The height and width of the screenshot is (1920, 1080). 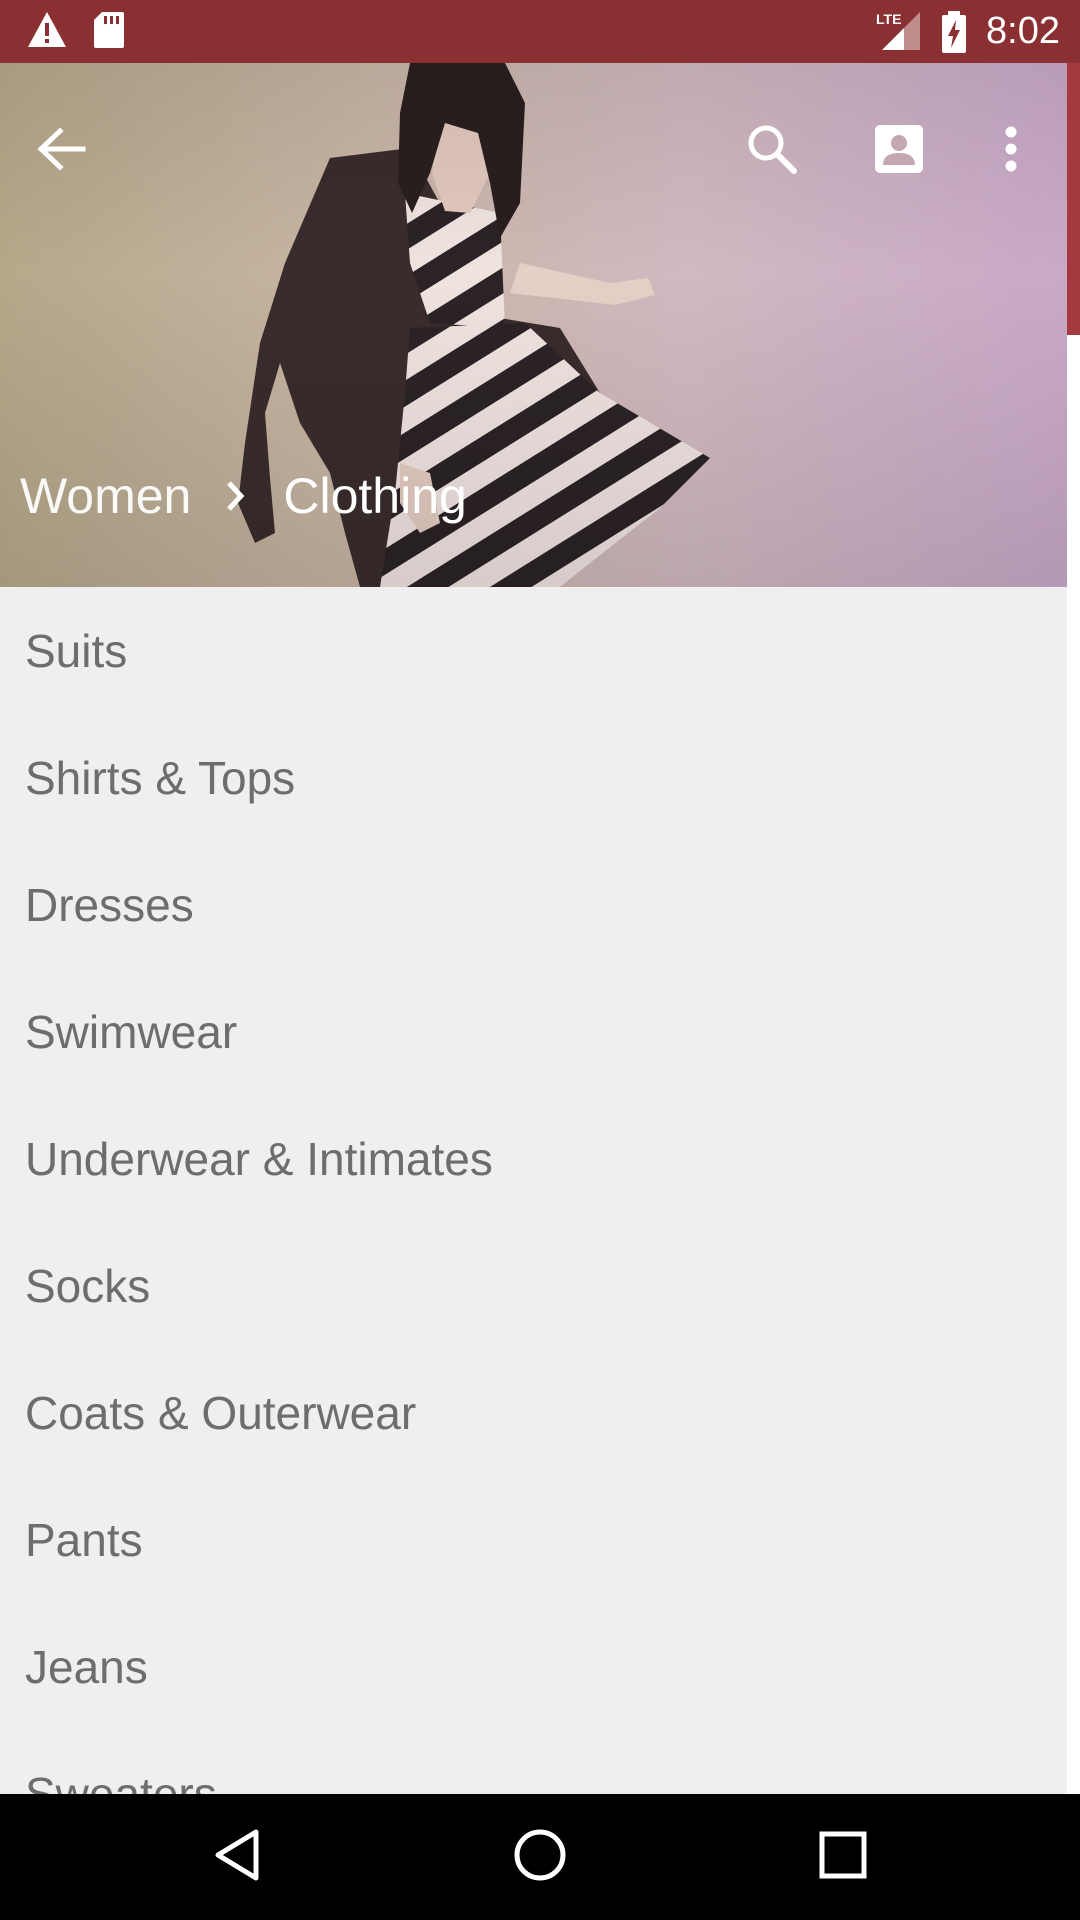 What do you see at coordinates (533, 650) in the screenshot?
I see `category-item-suits: Suits` at bounding box center [533, 650].